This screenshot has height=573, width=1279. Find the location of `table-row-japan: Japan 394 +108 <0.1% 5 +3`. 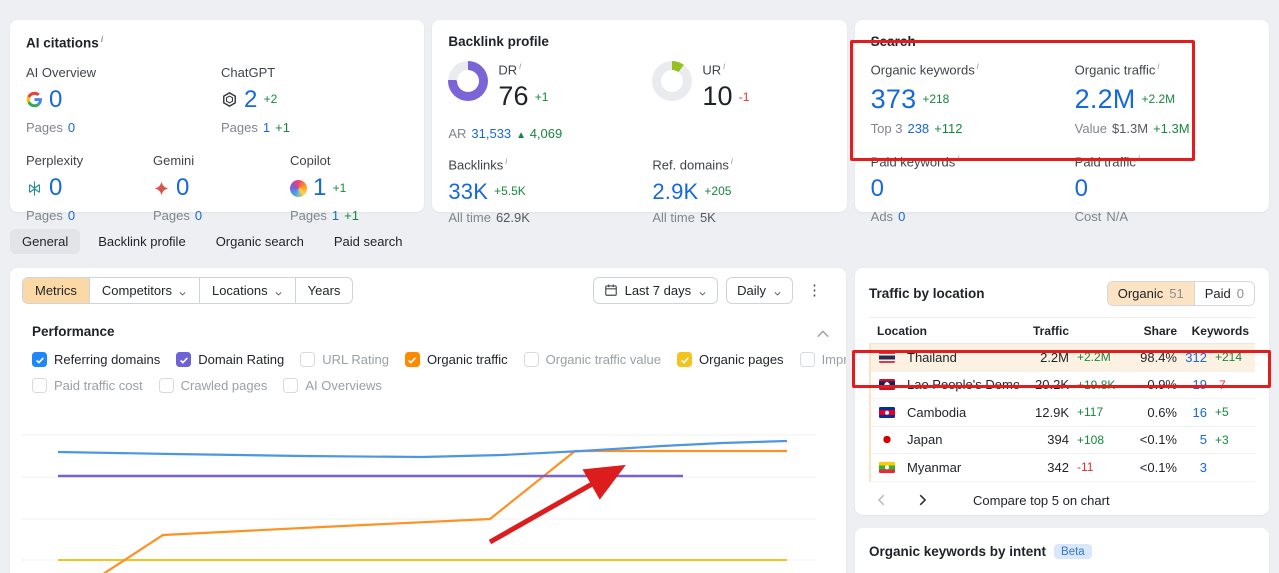

table-row-japan: Japan 394 +108 <0.1% 5 +3 is located at coordinates (1063, 440).